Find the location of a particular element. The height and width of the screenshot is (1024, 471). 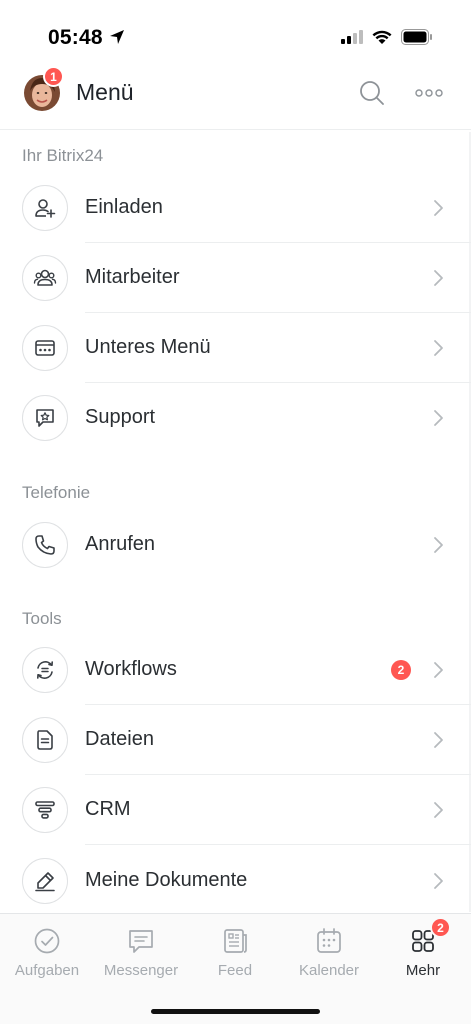

tab-mehr: 2 Mehr is located at coordinates (423, 948).